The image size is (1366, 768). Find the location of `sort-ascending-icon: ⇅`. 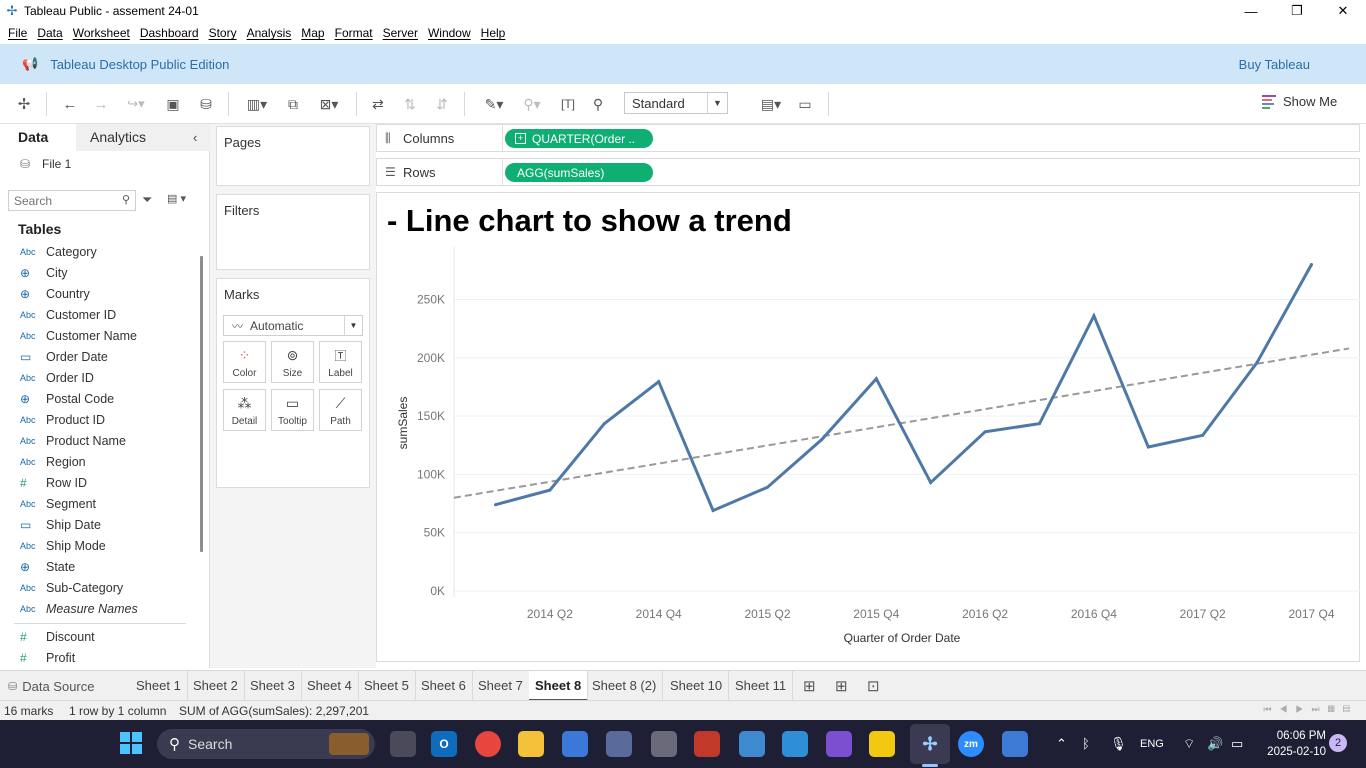

sort-ascending-icon: ⇅ is located at coordinates (410, 104).